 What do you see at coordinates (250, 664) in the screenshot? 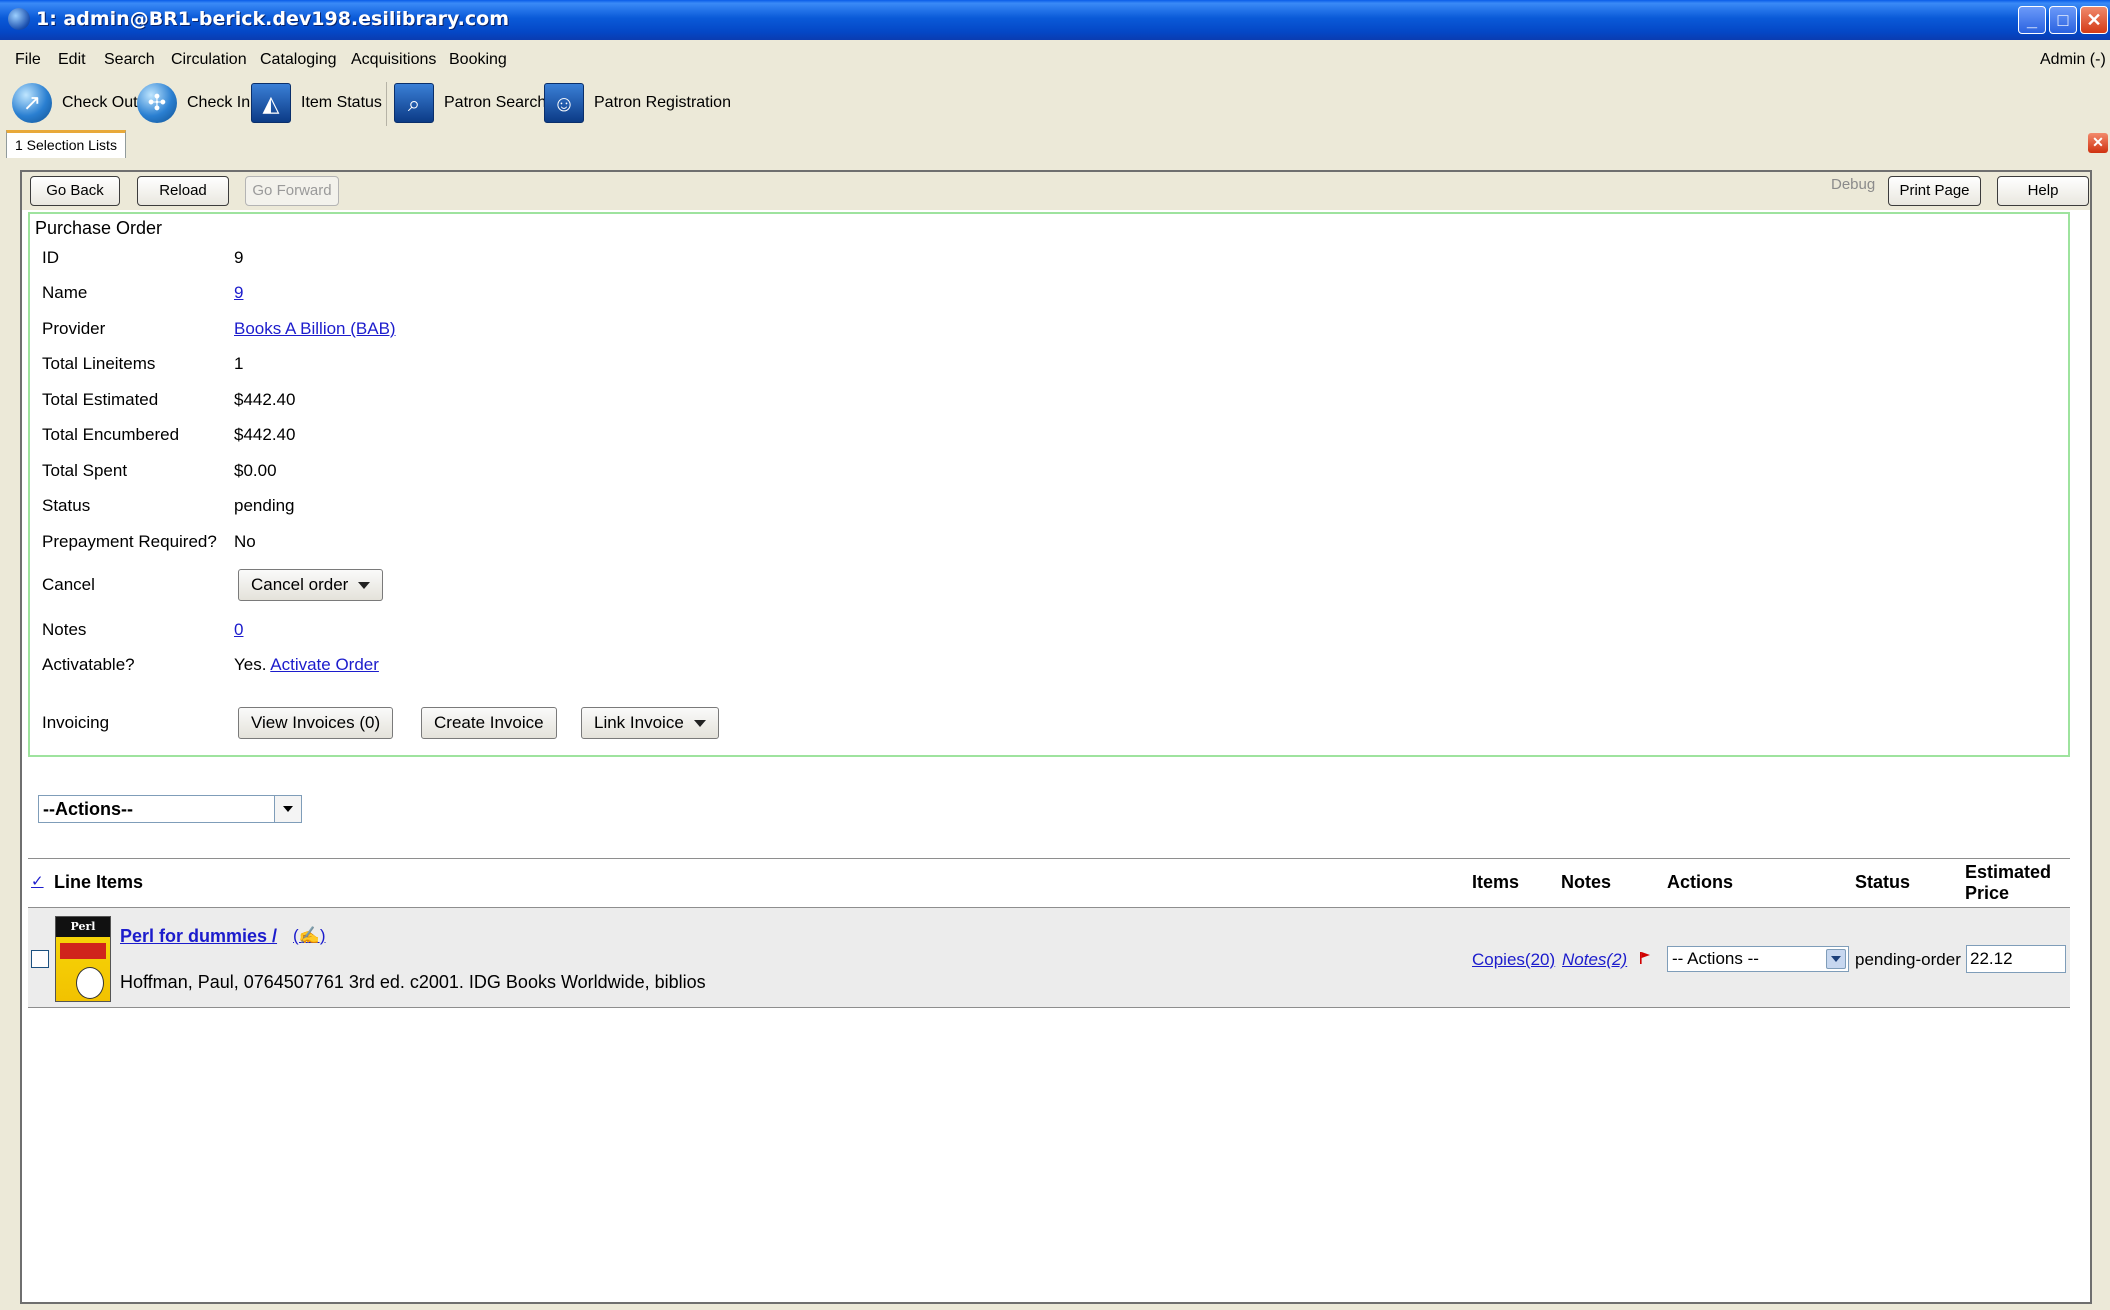
I see `po-activatable-text: Yes.` at bounding box center [250, 664].